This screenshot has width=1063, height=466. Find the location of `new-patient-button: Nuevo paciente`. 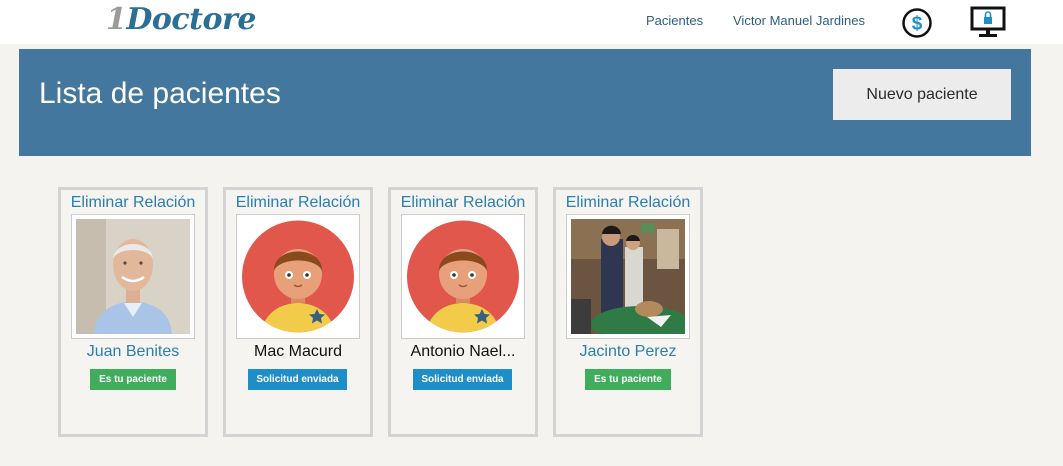

new-patient-button: Nuevo paciente is located at coordinates (922, 94).